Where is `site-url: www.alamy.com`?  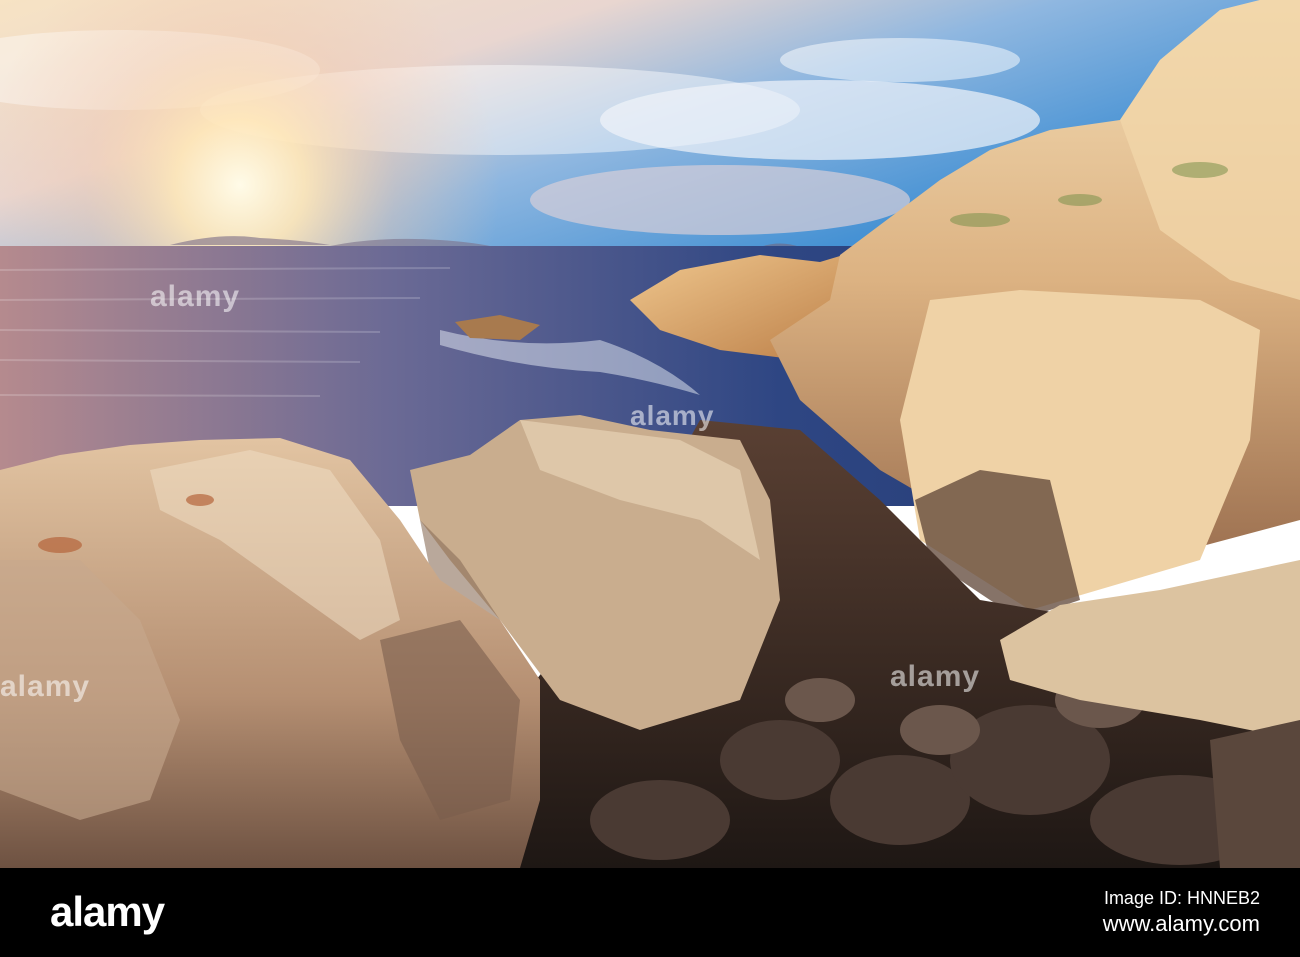
site-url: www.alamy.com is located at coordinates (1181, 924).